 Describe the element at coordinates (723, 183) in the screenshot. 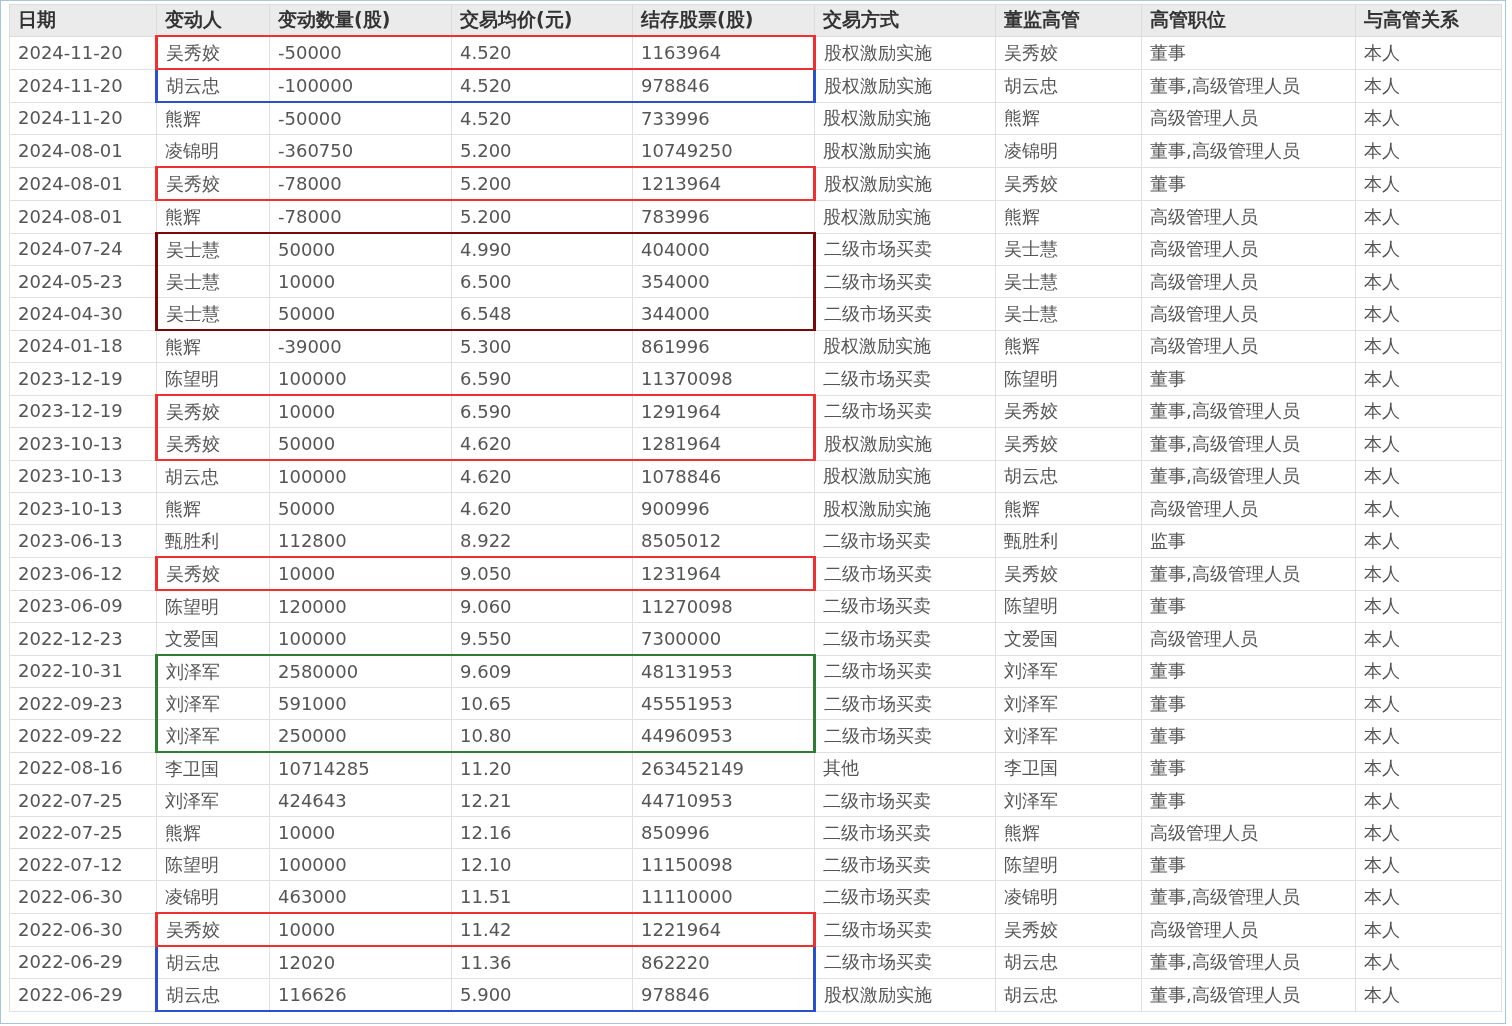

I see `table-cell: 1213964` at that location.